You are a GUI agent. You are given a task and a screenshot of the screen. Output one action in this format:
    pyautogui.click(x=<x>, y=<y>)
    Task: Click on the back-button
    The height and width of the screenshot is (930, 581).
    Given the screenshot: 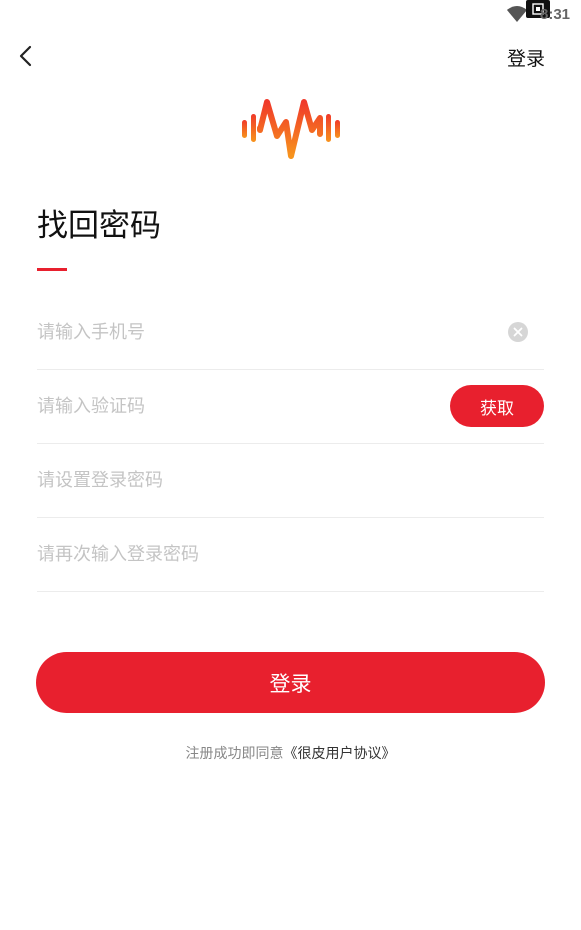 What is the action you would take?
    pyautogui.click(x=27, y=56)
    